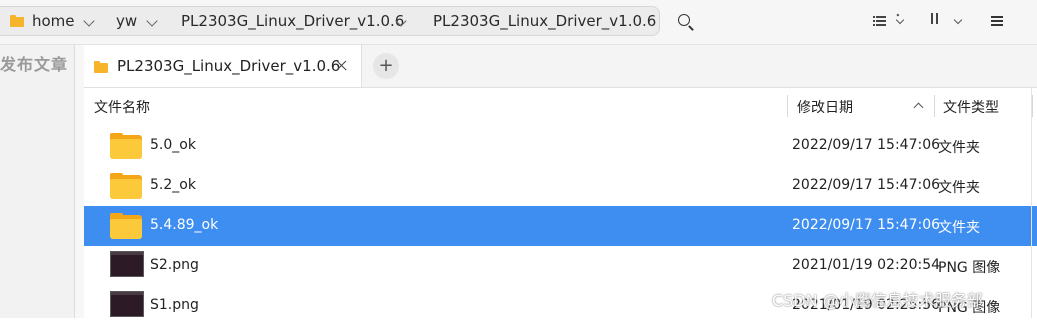  I want to click on side-panel-text: 发布文章, so click(34, 64).